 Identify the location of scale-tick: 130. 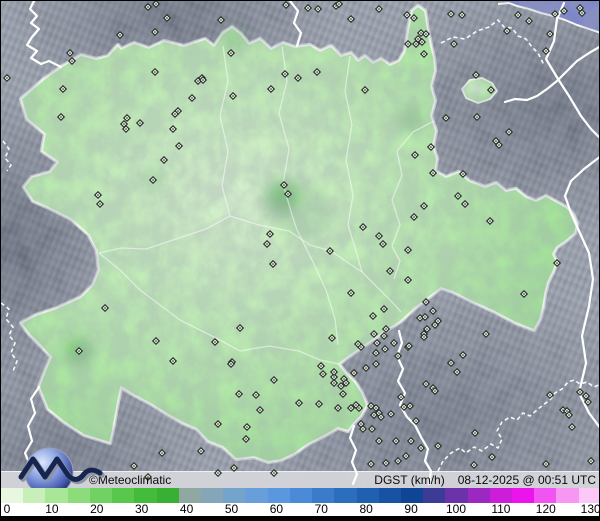
(590, 509).